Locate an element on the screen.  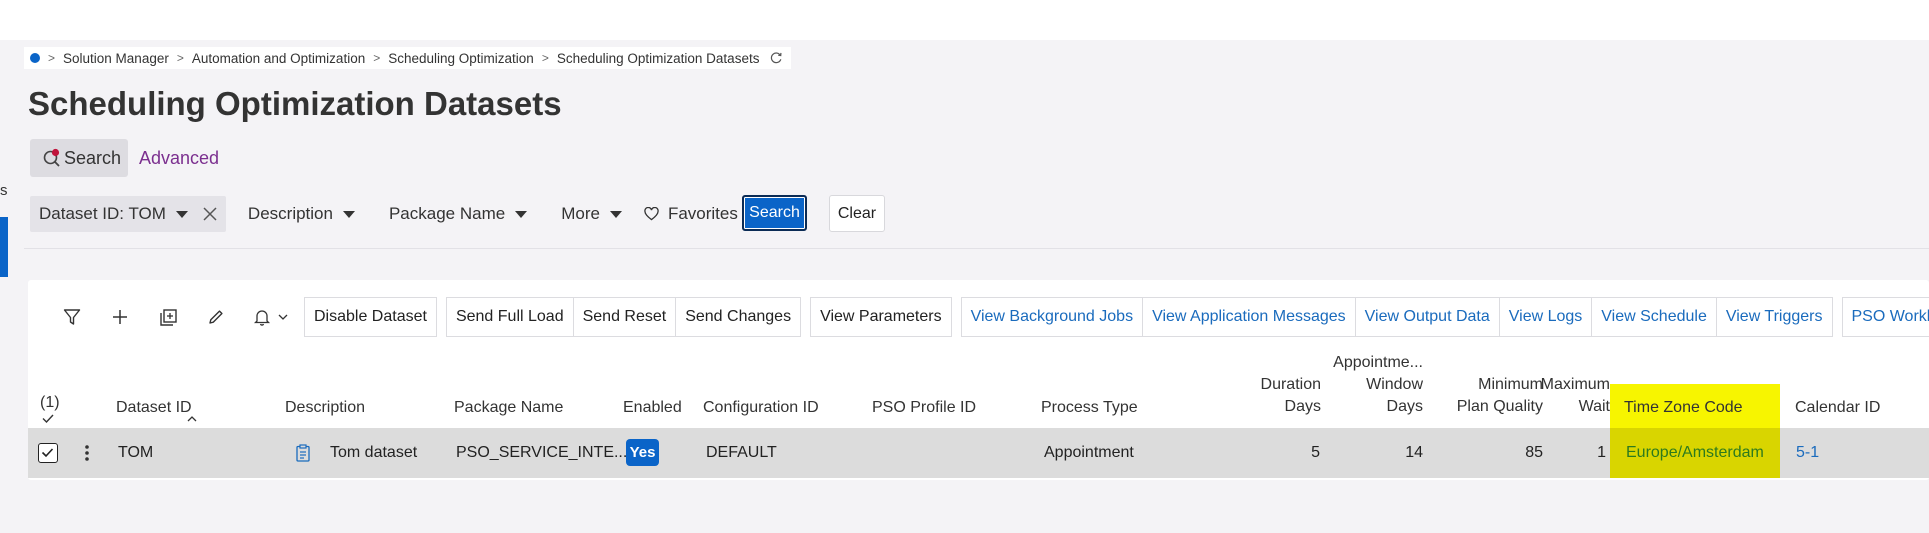
cell-duration-days: 5 is located at coordinates (1315, 452).